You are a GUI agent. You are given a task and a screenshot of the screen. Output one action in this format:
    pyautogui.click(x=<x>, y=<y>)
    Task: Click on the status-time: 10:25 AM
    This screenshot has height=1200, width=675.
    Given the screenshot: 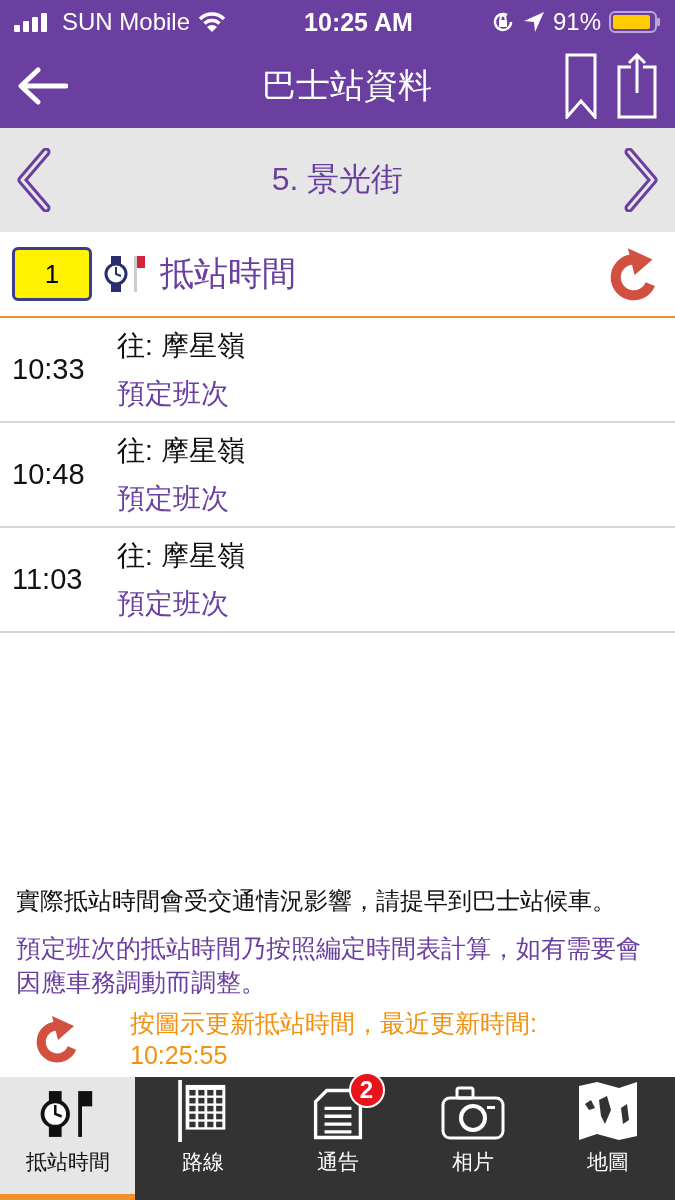 What is the action you would take?
    pyautogui.click(x=358, y=22)
    